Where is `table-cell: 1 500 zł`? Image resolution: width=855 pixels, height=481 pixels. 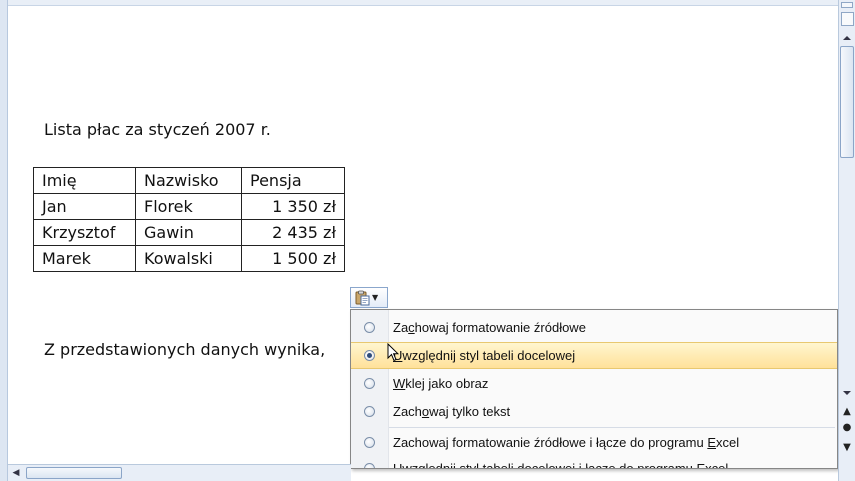
table-cell: 1 500 zł is located at coordinates (293, 258).